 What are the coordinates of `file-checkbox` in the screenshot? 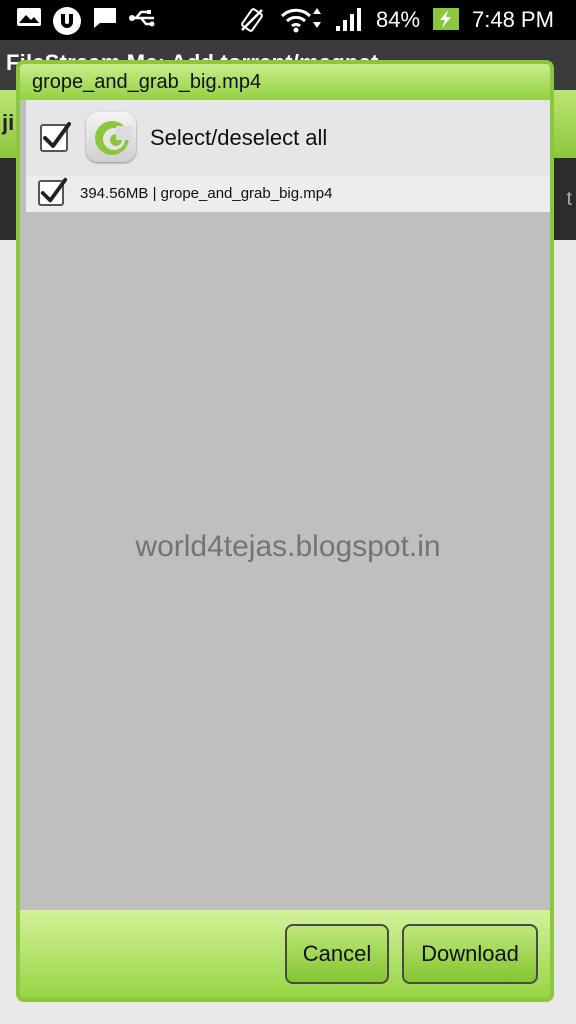 It's located at (53, 191).